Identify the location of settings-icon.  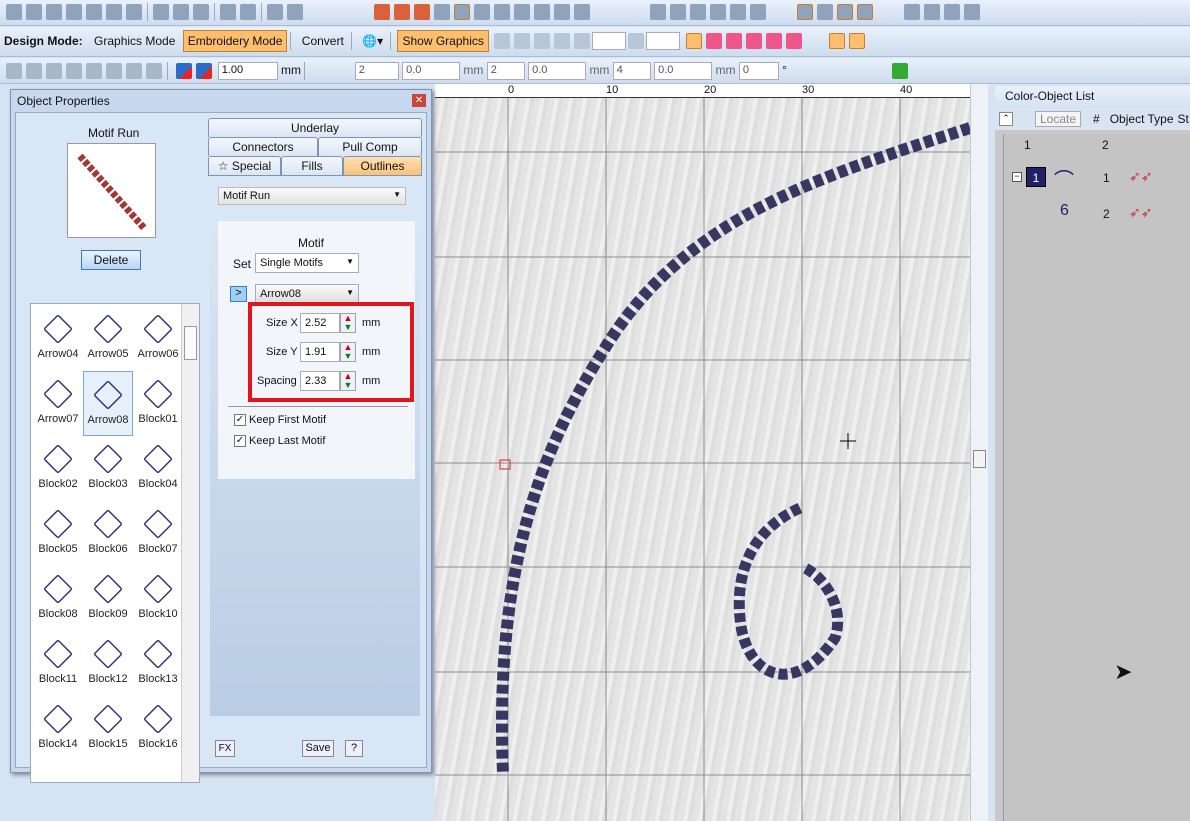
(134, 12).